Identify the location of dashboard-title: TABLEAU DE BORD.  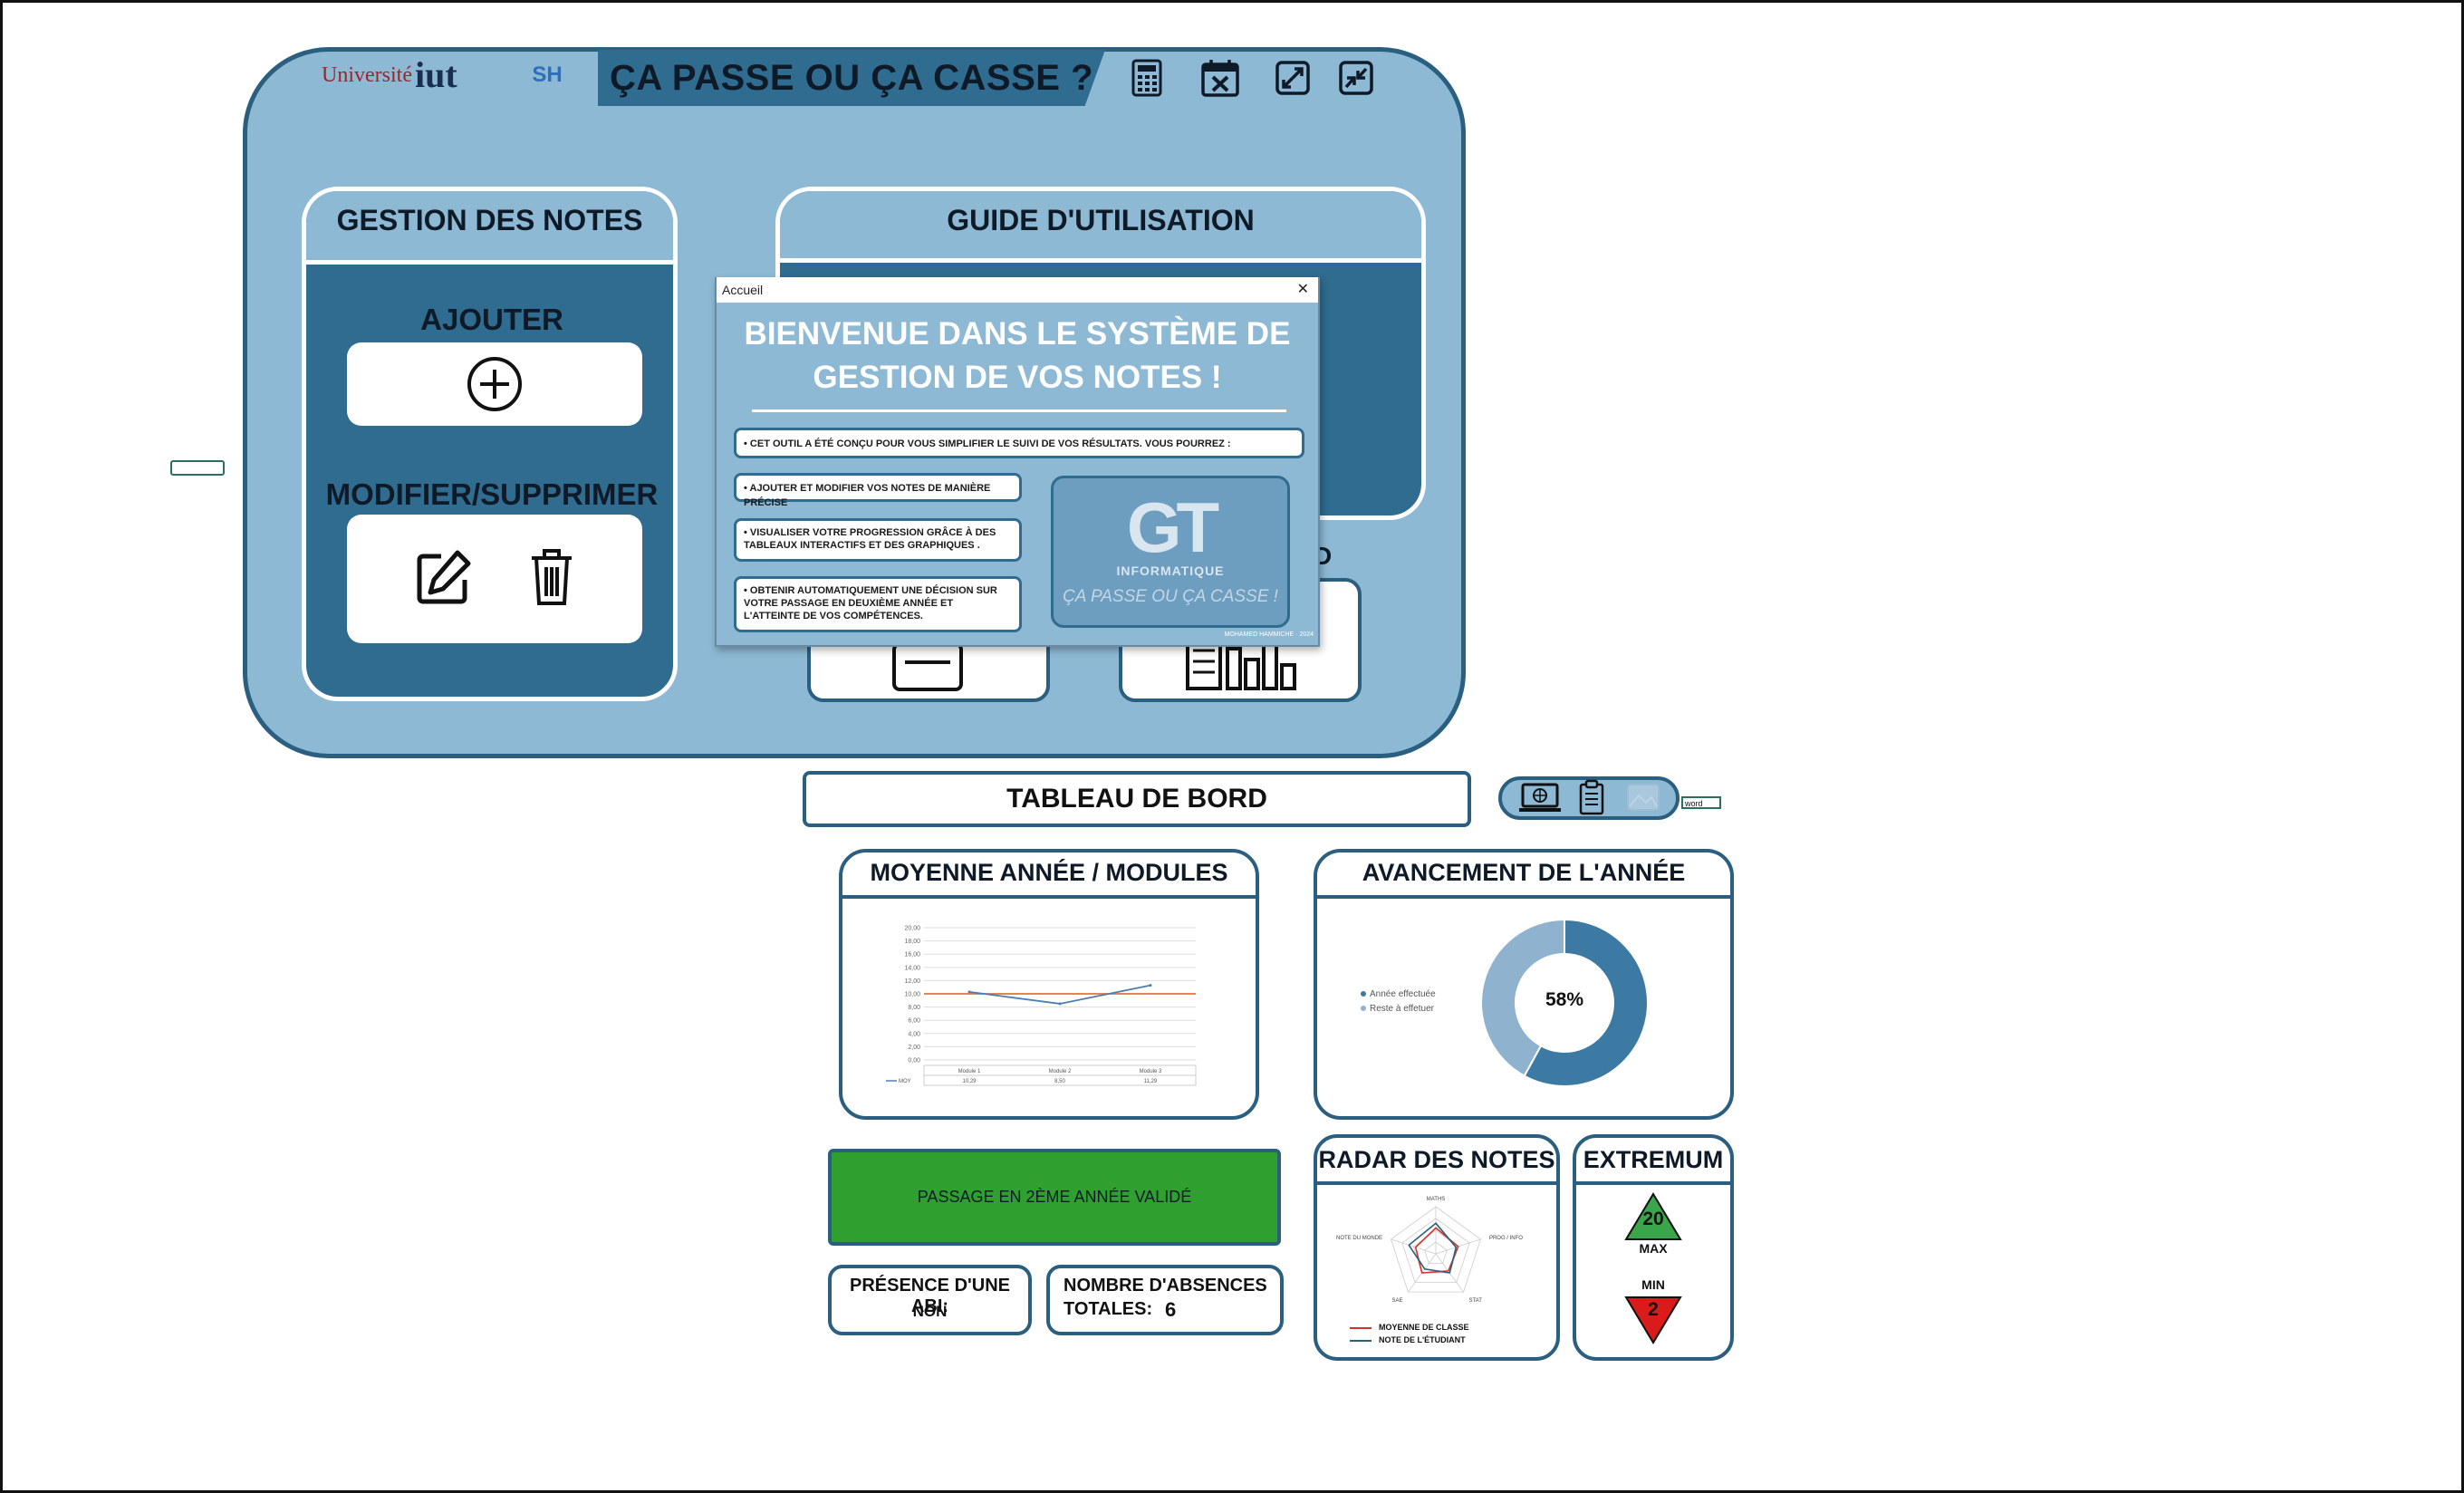
(1136, 799).